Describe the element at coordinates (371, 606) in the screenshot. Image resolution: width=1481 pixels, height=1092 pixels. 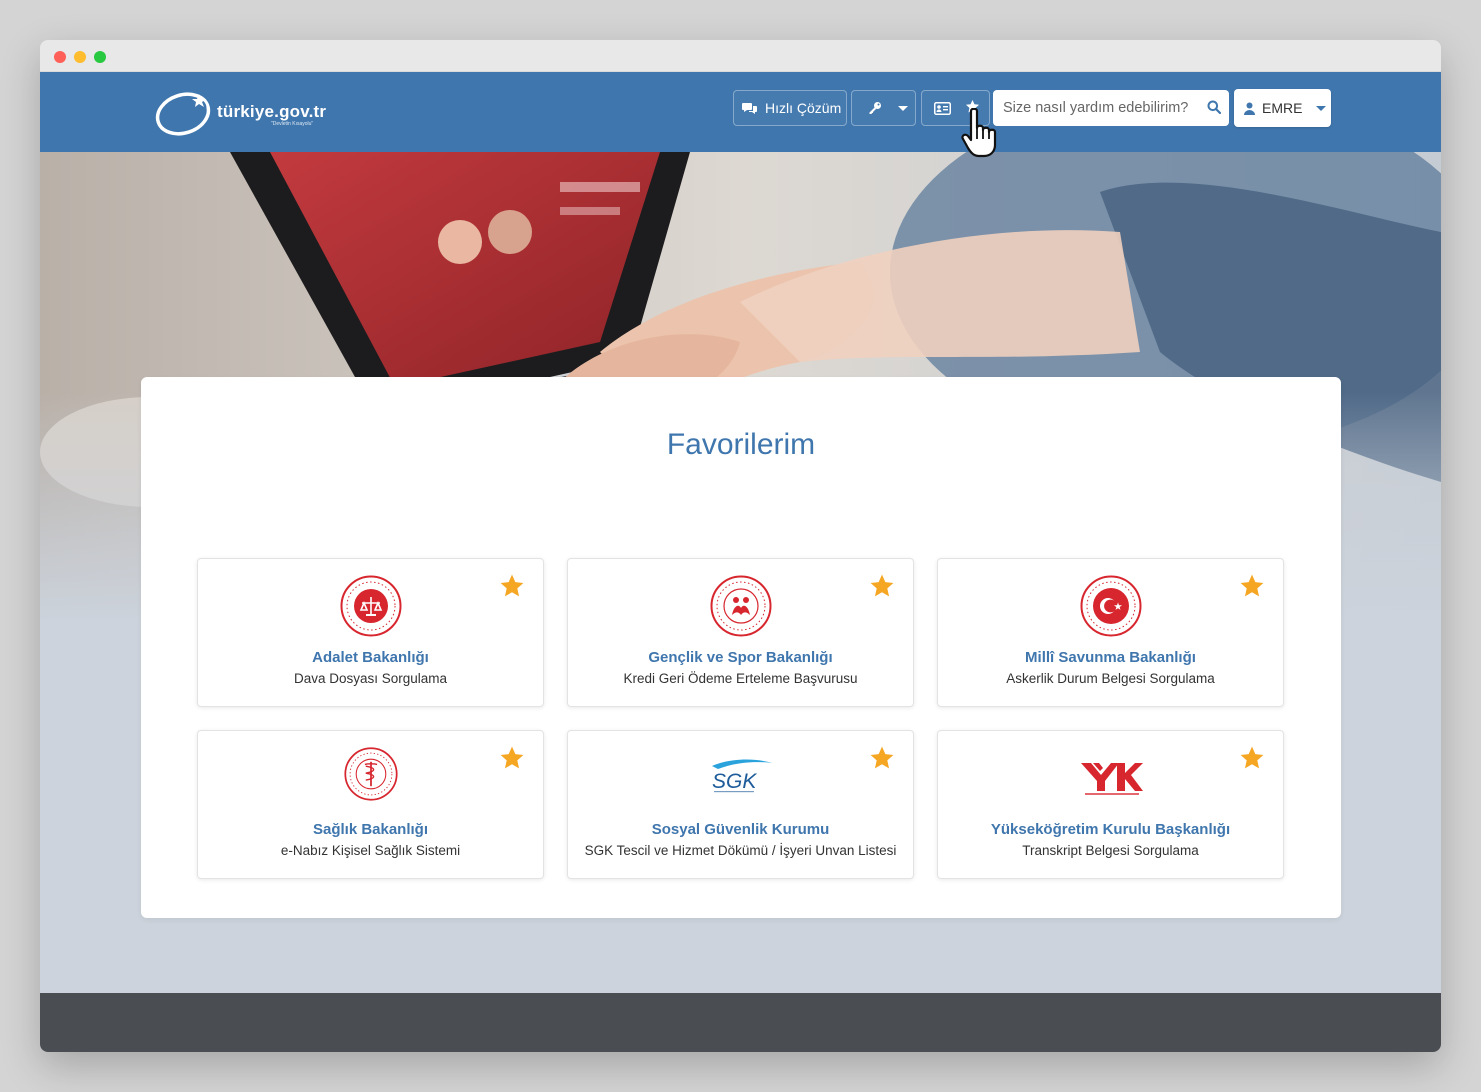
I see `justice-ministry-logo-icon` at that location.